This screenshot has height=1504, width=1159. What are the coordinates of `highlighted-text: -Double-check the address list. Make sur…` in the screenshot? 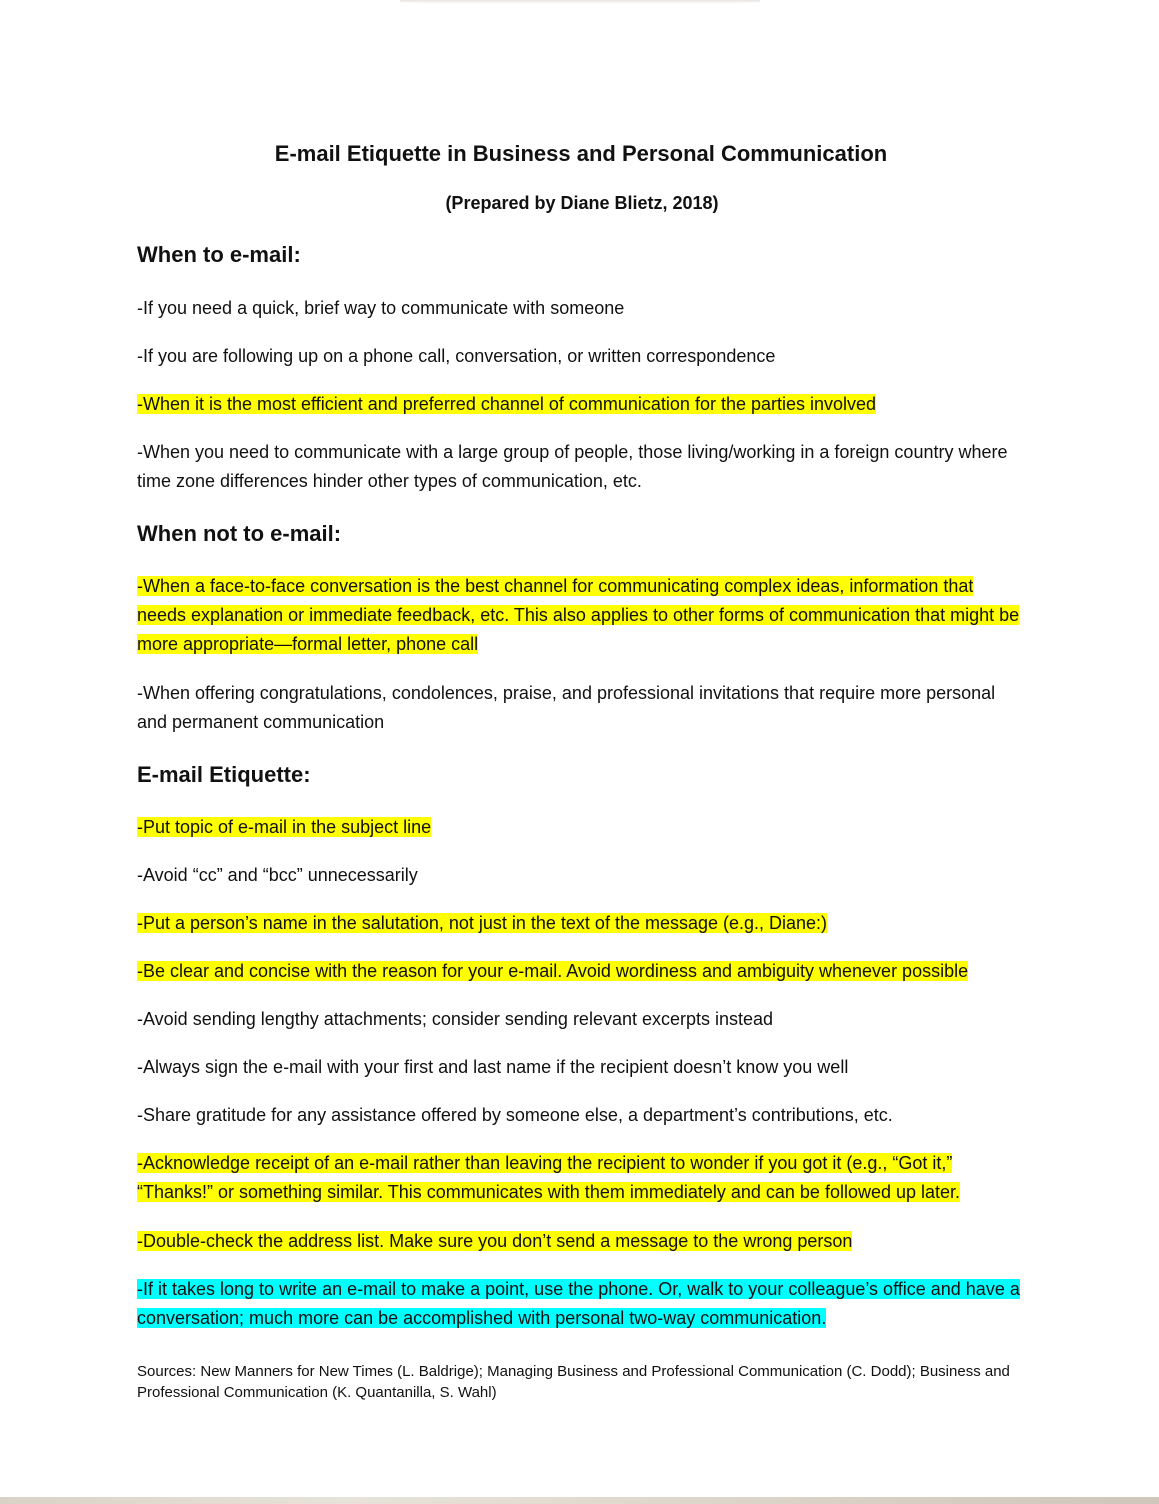 It's located at (495, 1241).